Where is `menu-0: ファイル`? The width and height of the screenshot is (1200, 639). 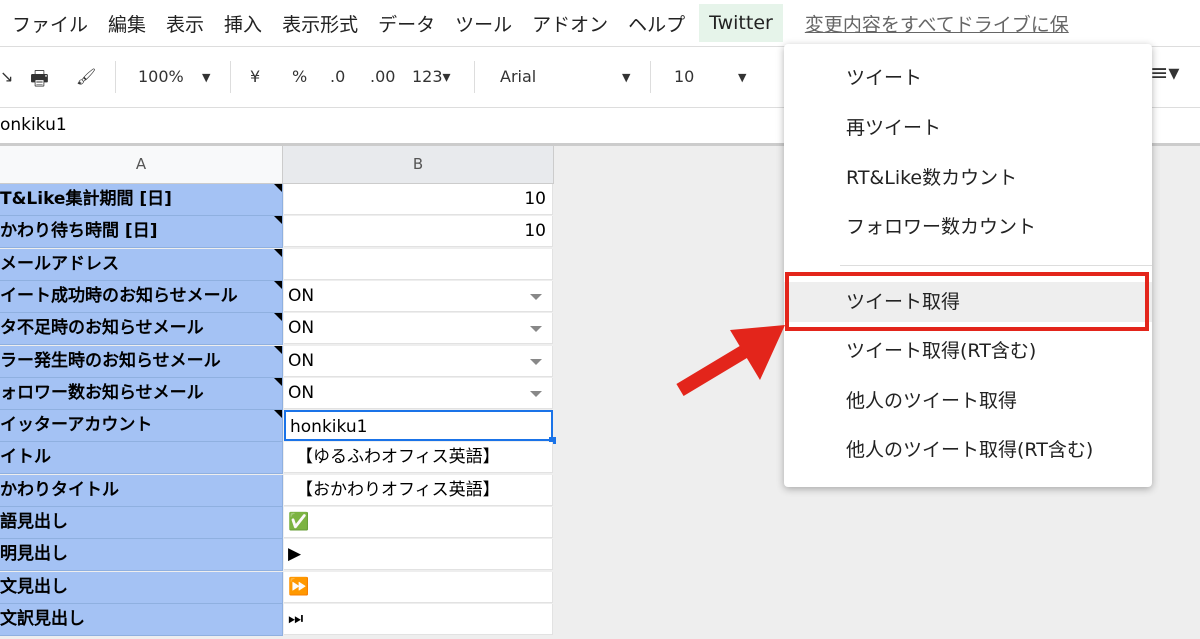 menu-0: ファイル is located at coordinates (50, 23).